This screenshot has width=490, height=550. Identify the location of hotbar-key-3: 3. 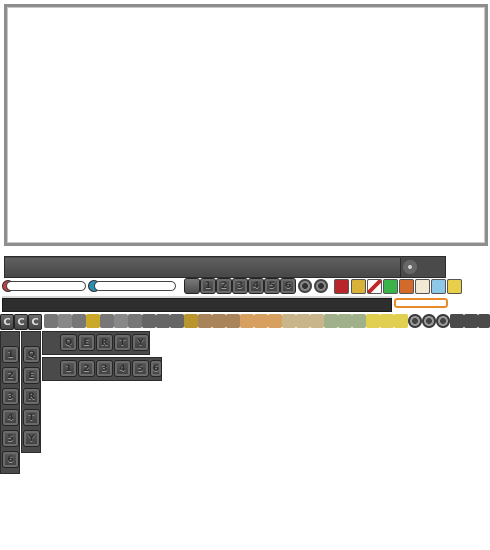
(240, 286).